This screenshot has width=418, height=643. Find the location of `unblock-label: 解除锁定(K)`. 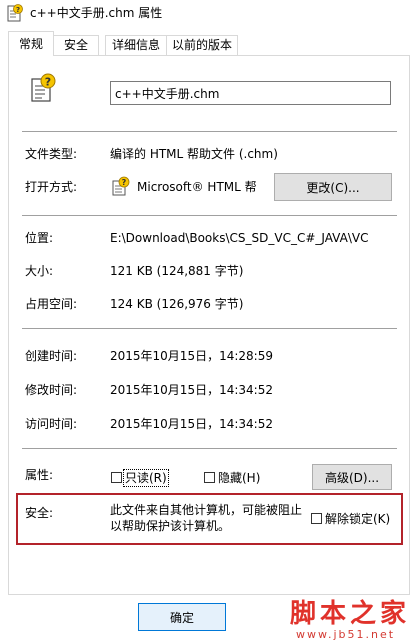

unblock-label: 解除锁定(K) is located at coordinates (357, 519).